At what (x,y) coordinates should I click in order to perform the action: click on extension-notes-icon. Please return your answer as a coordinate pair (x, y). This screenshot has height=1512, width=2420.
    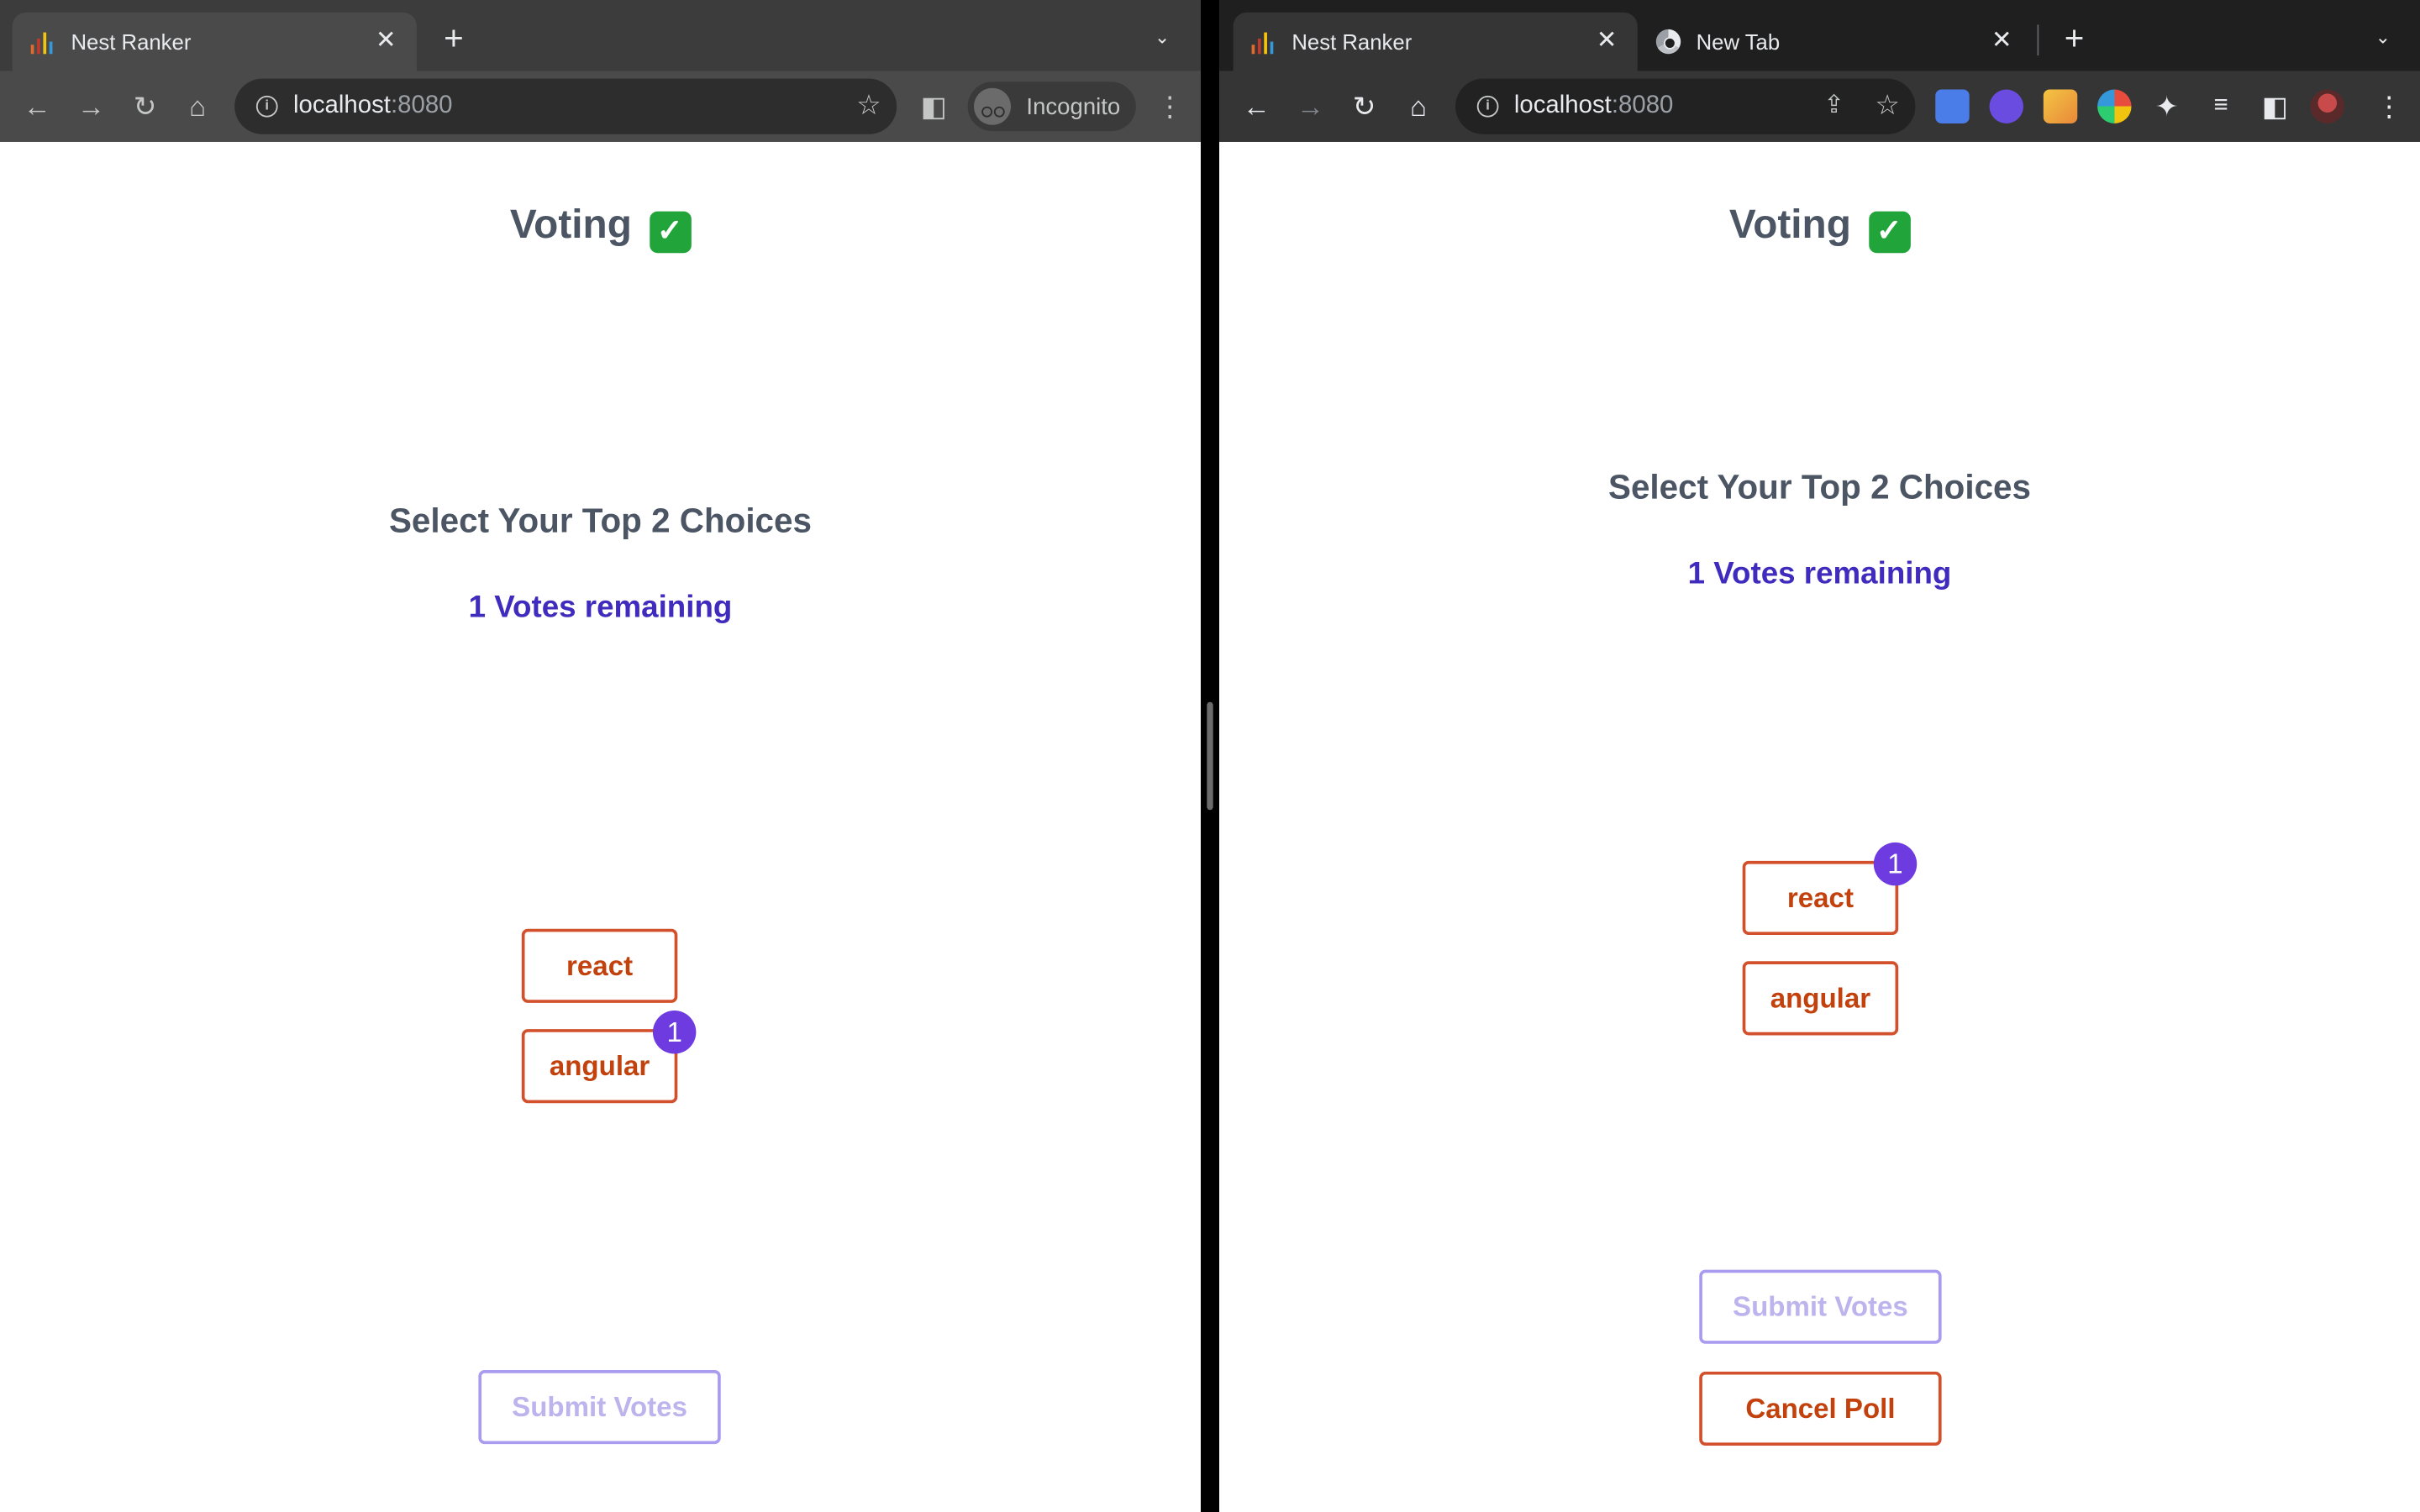
    Looking at the image, I should click on (2060, 106).